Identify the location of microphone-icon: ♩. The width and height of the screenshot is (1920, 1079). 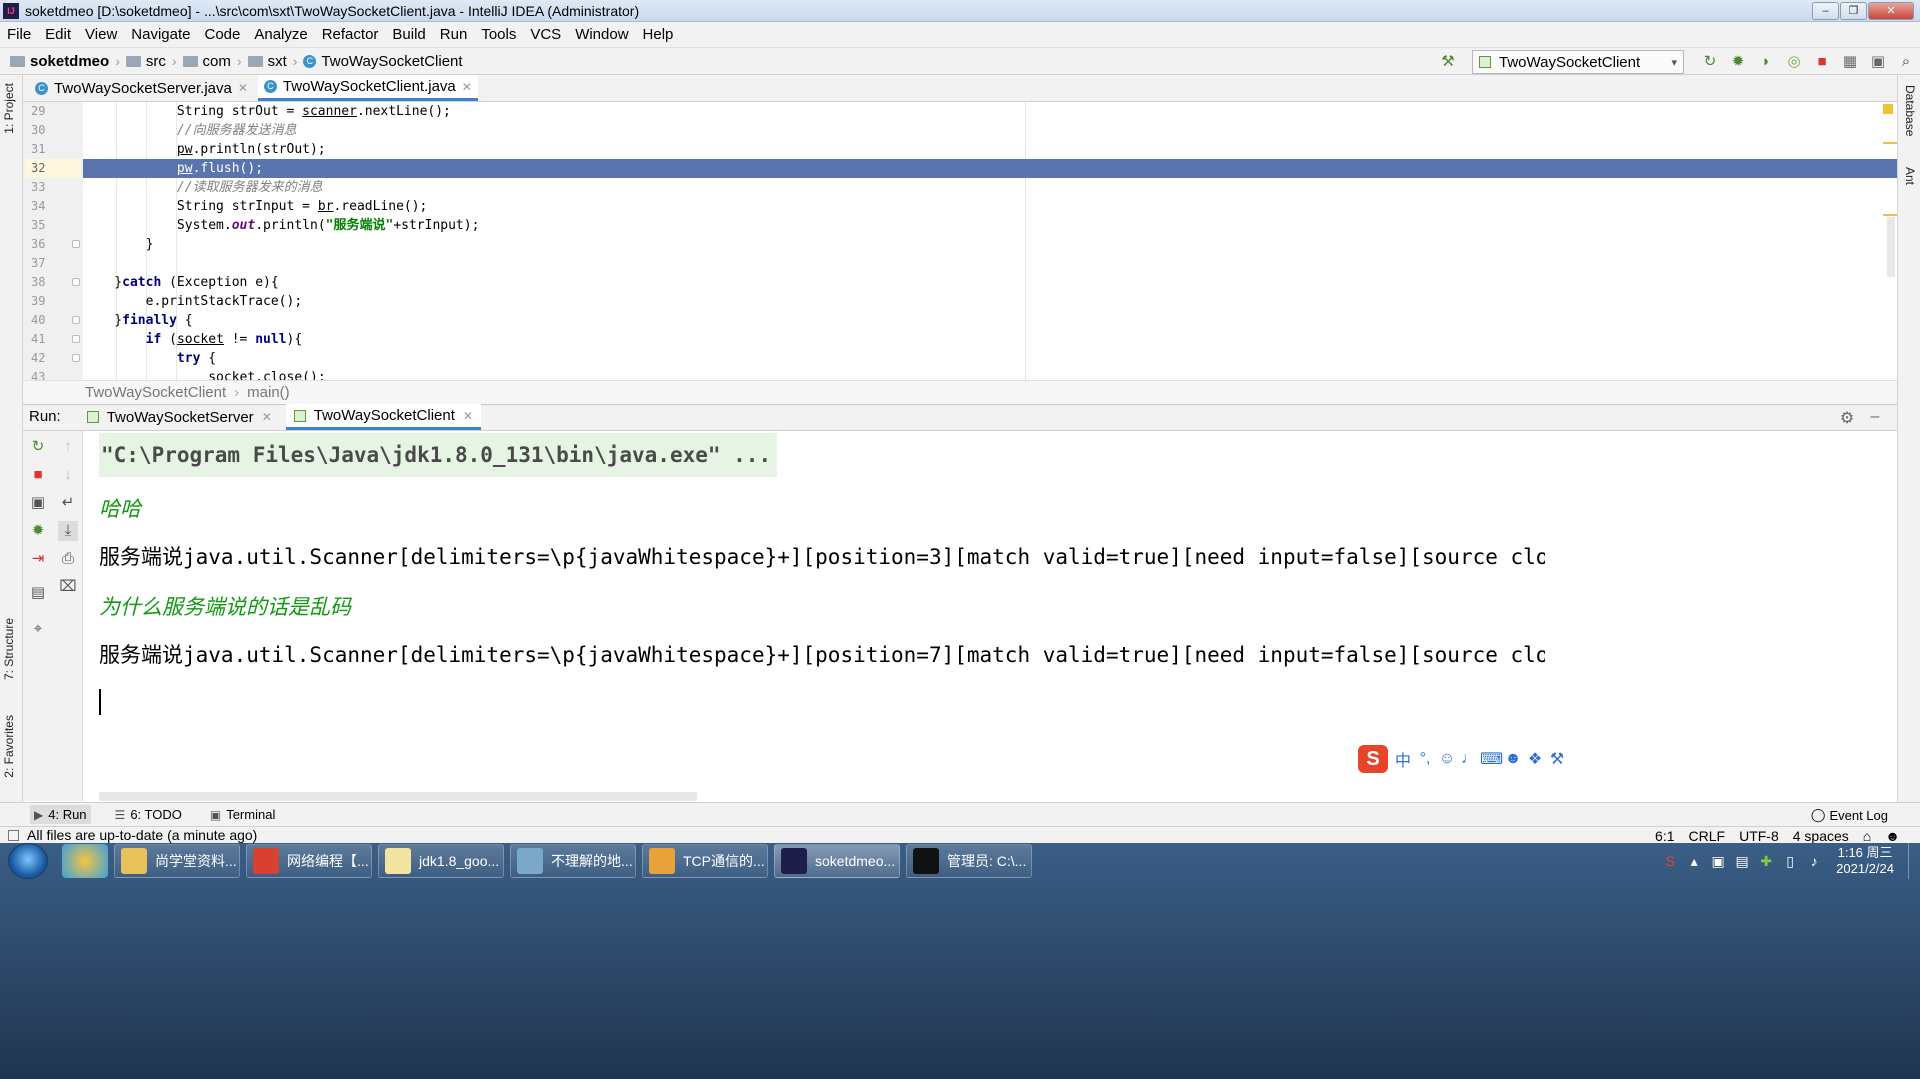
(1469, 759).